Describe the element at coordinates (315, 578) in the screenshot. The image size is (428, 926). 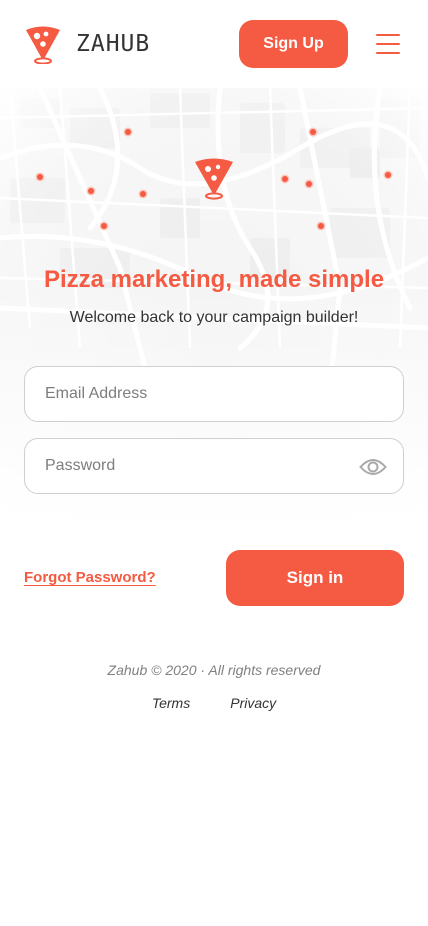
I see `sign-in-button: Sign in` at that location.